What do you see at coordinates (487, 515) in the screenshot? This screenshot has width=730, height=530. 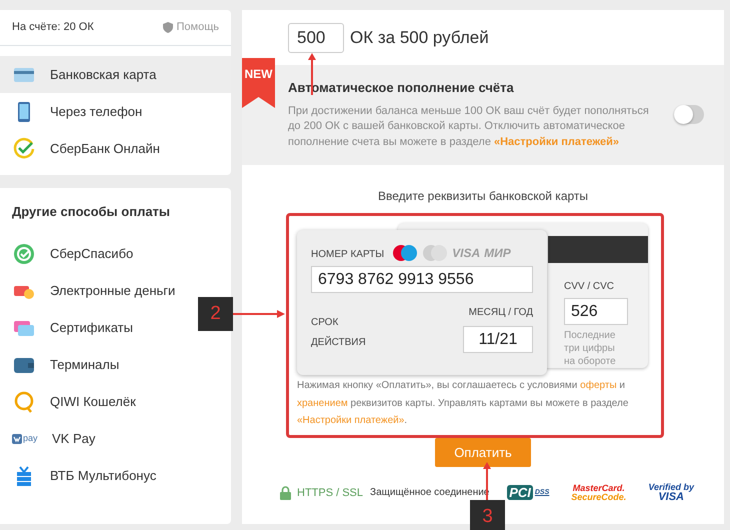 I see `annotation-marker: 3` at bounding box center [487, 515].